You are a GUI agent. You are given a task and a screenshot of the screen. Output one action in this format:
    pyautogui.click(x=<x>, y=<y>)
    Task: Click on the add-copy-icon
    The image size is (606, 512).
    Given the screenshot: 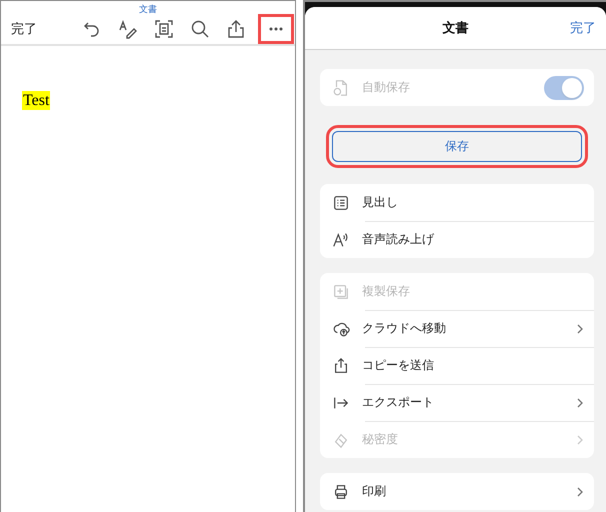 What is the action you would take?
    pyautogui.click(x=341, y=291)
    